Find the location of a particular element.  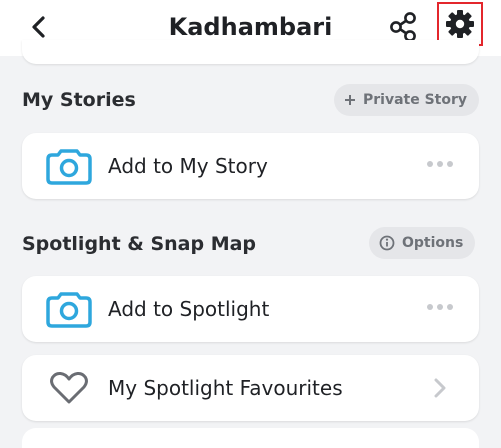

info-icon is located at coordinates (387, 243).